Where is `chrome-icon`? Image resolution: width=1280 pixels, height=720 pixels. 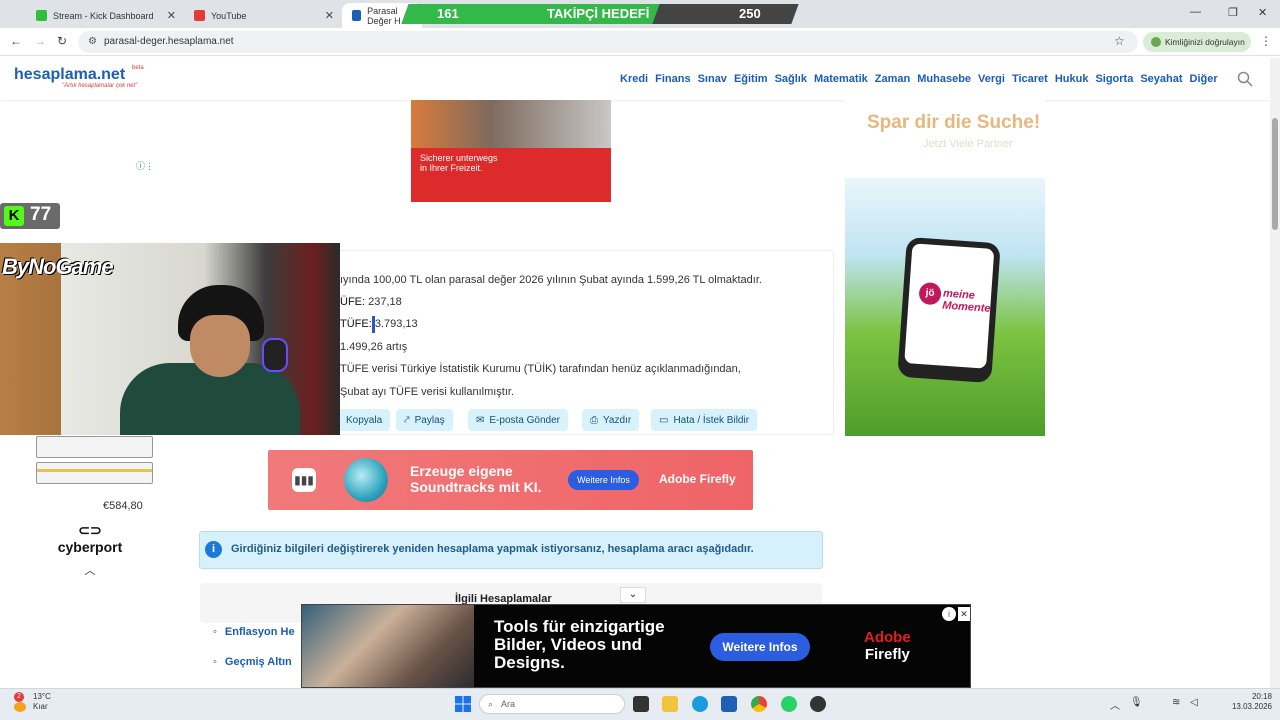
chrome-icon is located at coordinates (759, 704).